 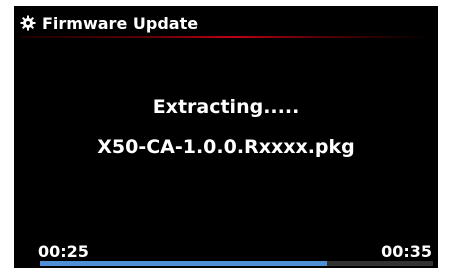 What do you see at coordinates (406, 251) in the screenshot?
I see `total-time: 00:35` at bounding box center [406, 251].